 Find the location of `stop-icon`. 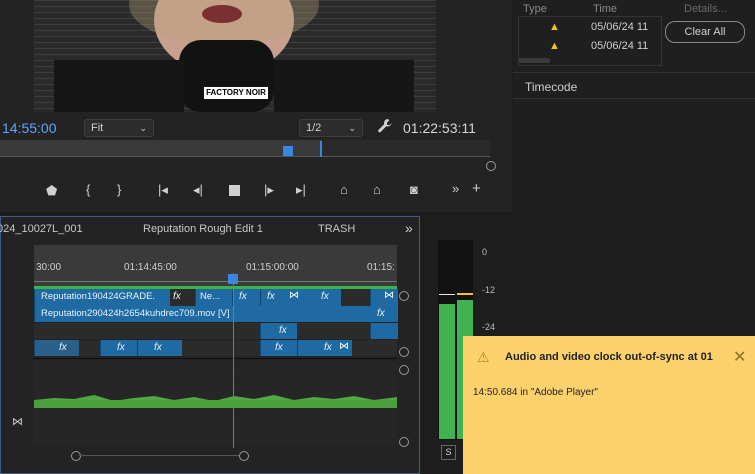

stop-icon is located at coordinates (234, 190).